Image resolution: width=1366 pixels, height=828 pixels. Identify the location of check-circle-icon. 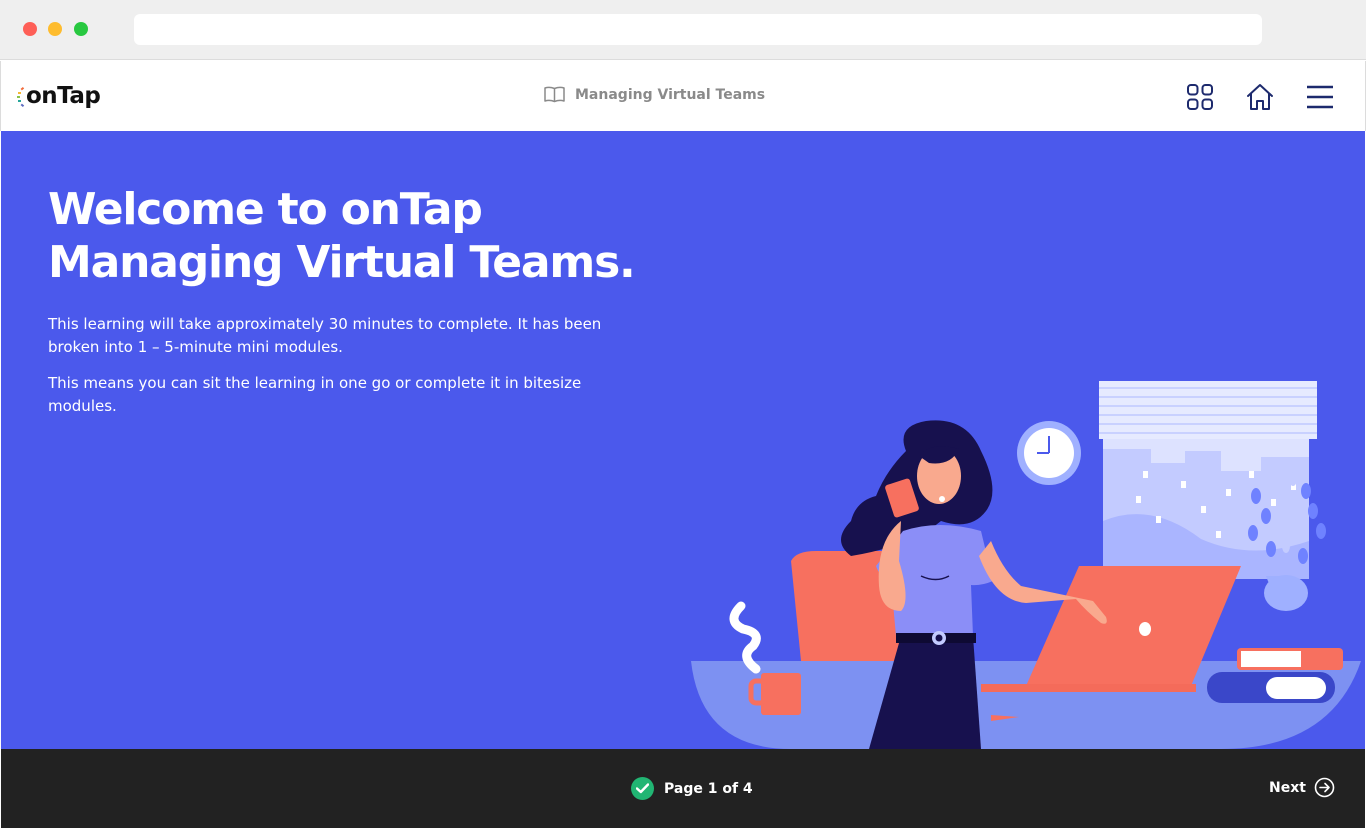
(642, 788).